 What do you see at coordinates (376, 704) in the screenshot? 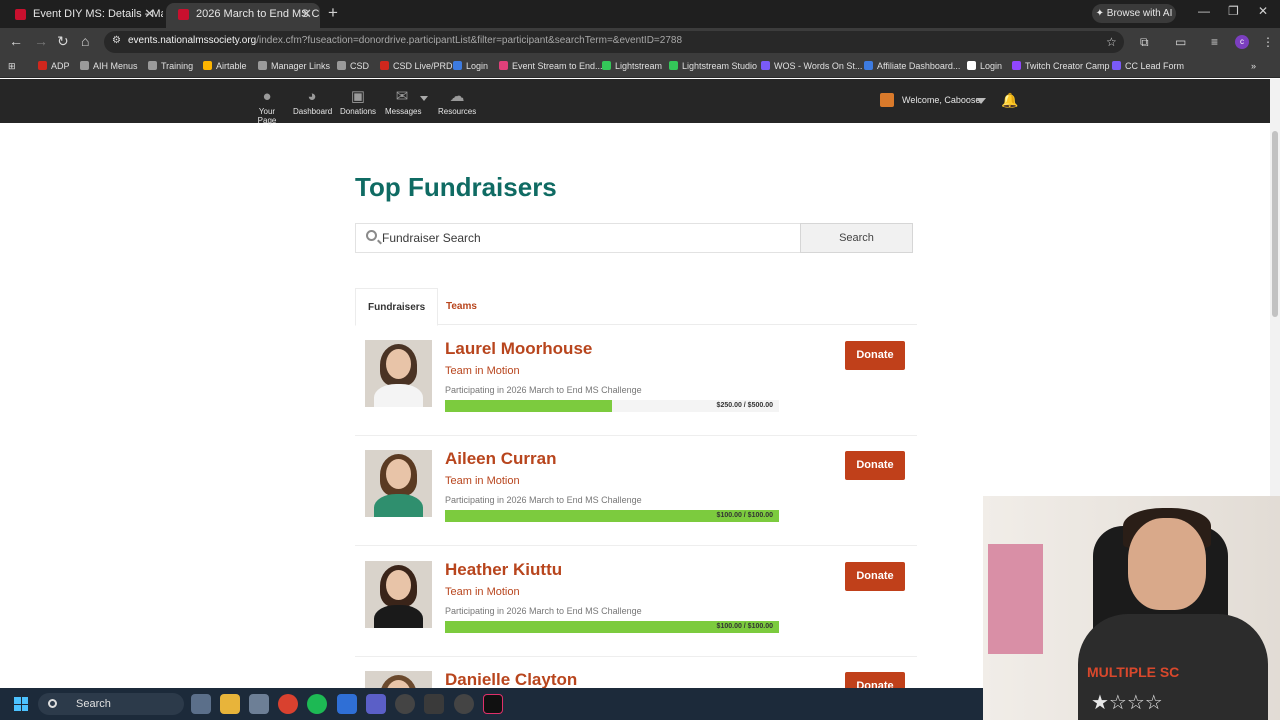
I see `teams-icon` at bounding box center [376, 704].